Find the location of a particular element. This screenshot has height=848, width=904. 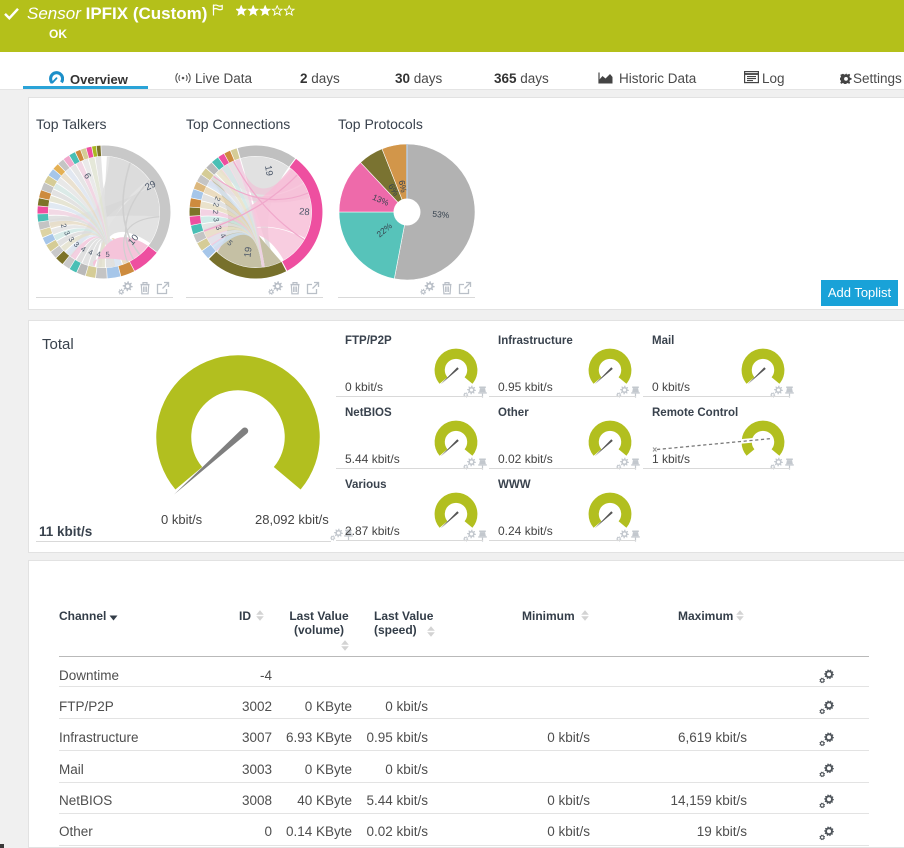

svg-text: 3 is located at coordinates (215, 219).